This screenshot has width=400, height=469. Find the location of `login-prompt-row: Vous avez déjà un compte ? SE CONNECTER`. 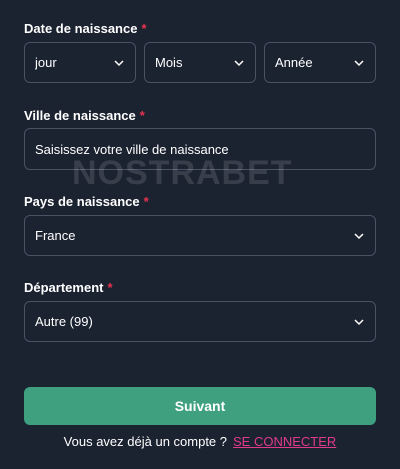

login-prompt-row: Vous avez déjà un compte ? SE CONNECTER is located at coordinates (200, 441).